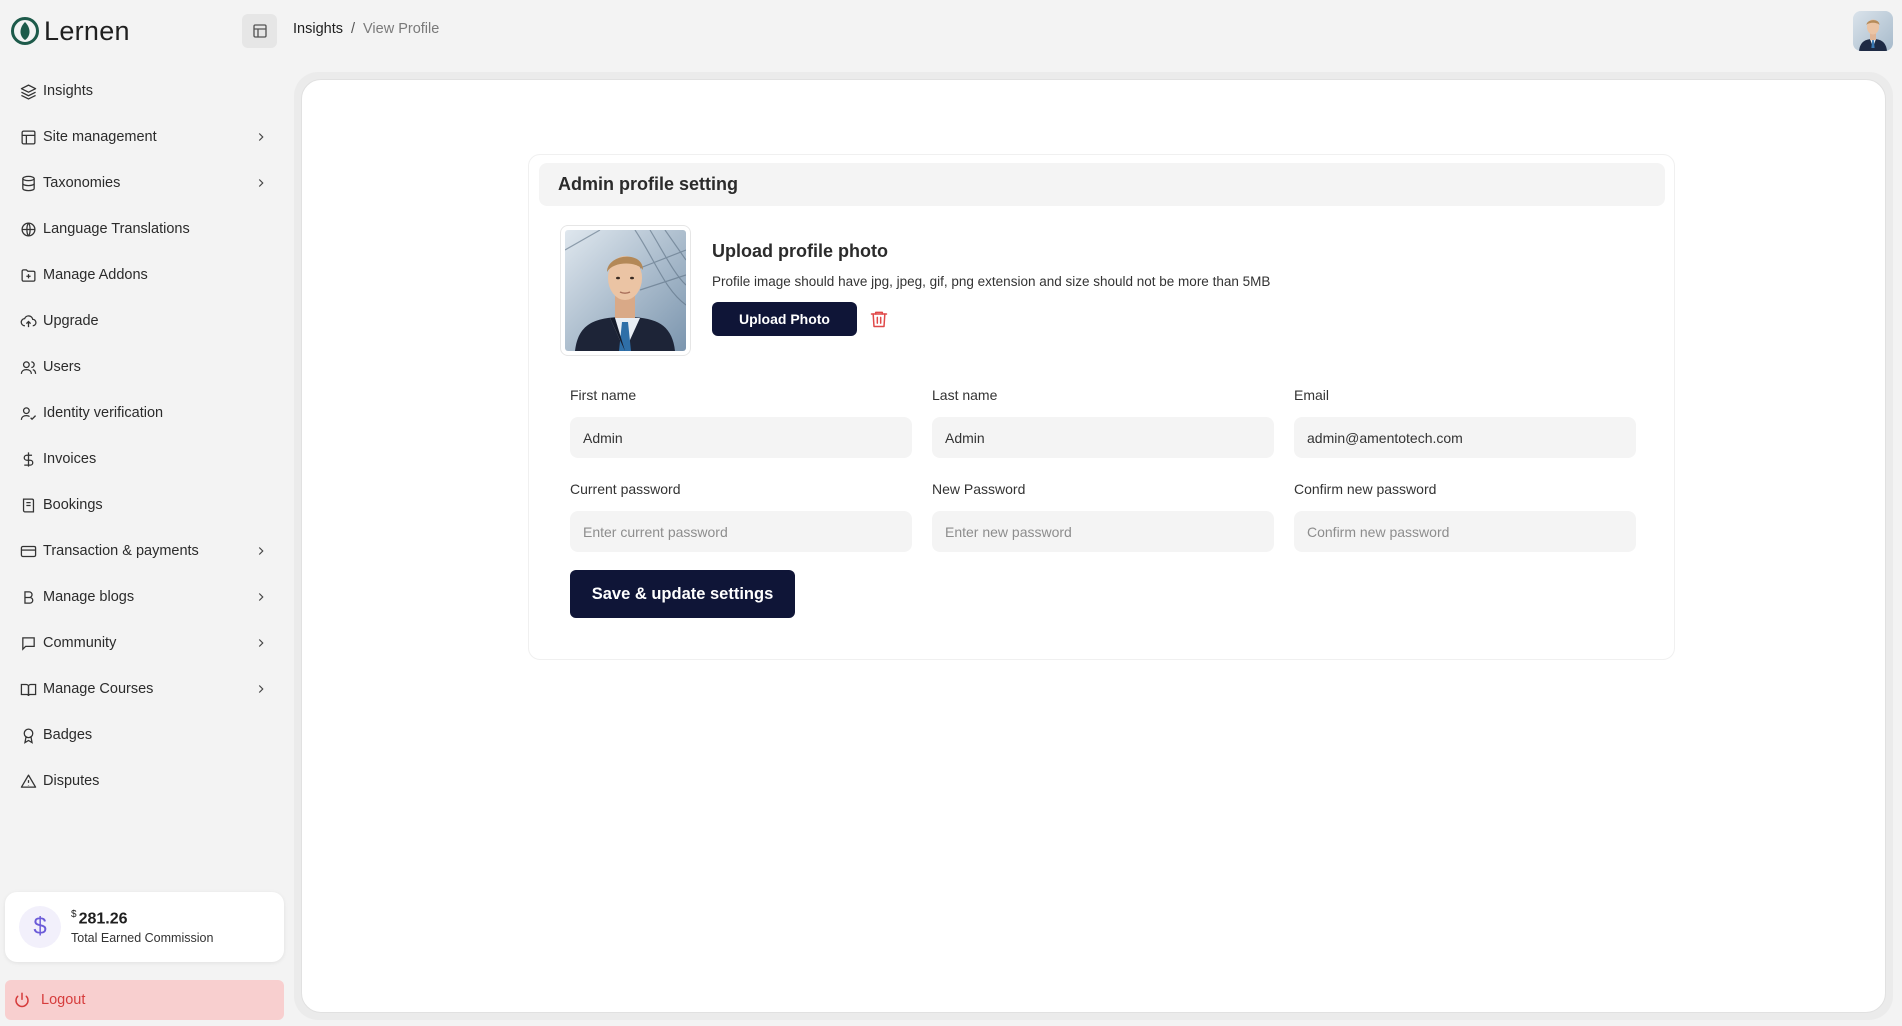 This screenshot has height=1026, width=1902. I want to click on credit-card-icon, so click(28, 551).